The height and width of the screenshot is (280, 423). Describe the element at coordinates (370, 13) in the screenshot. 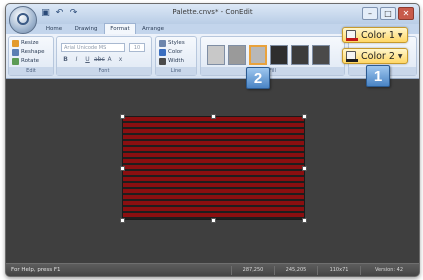

I see `minimize-button: –` at that location.